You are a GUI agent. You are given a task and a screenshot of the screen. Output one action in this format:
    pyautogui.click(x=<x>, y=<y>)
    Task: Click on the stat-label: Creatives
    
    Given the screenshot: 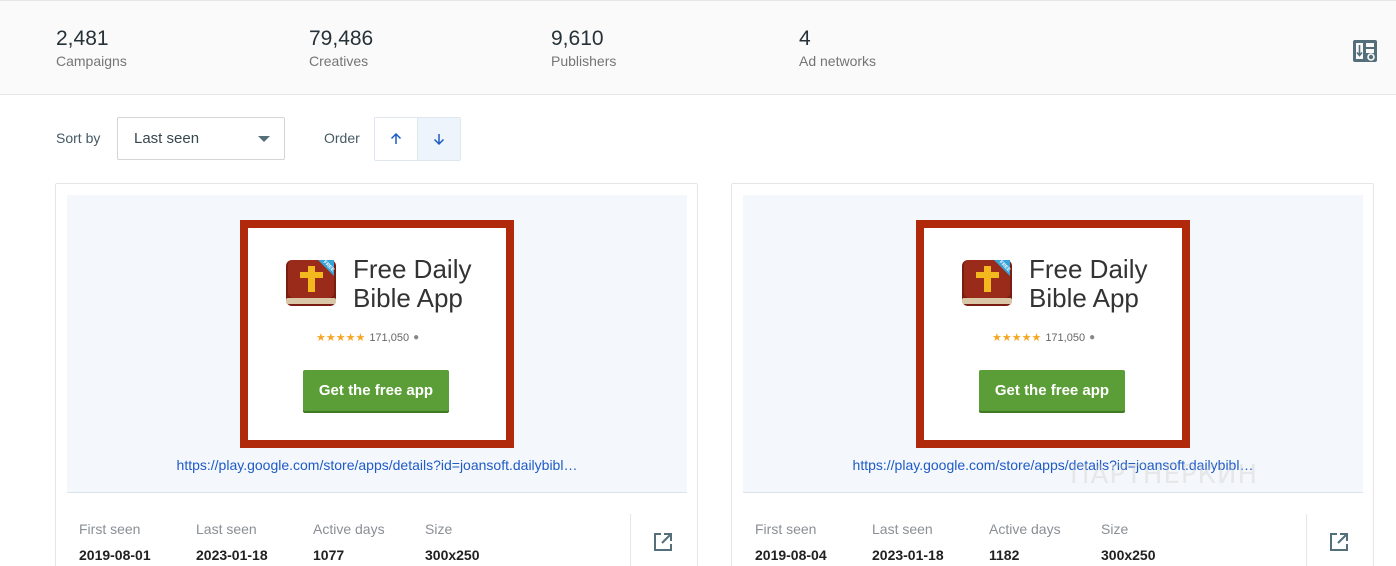 What is the action you would take?
    pyautogui.click(x=339, y=61)
    